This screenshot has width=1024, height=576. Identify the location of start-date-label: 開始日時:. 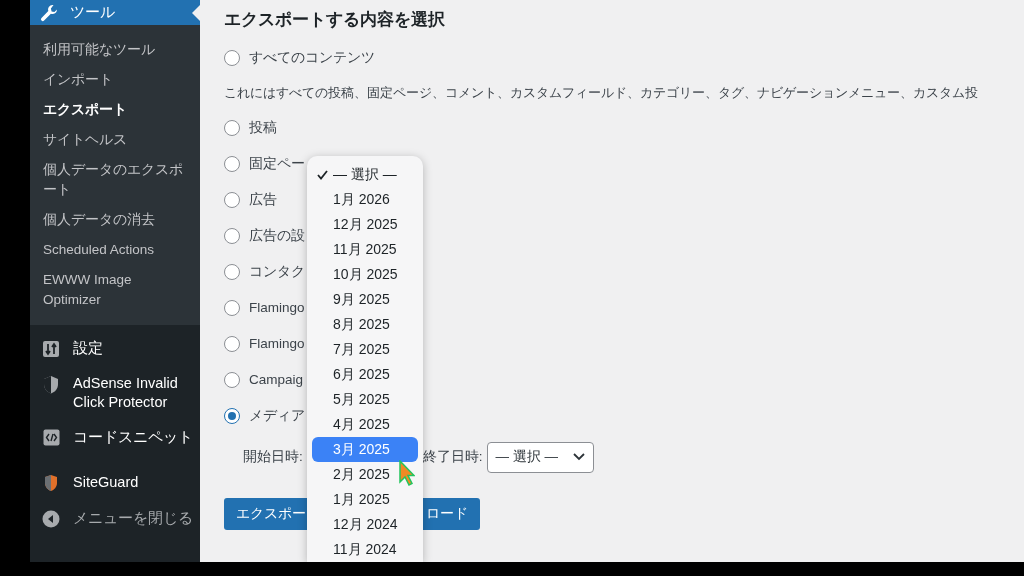
(273, 456).